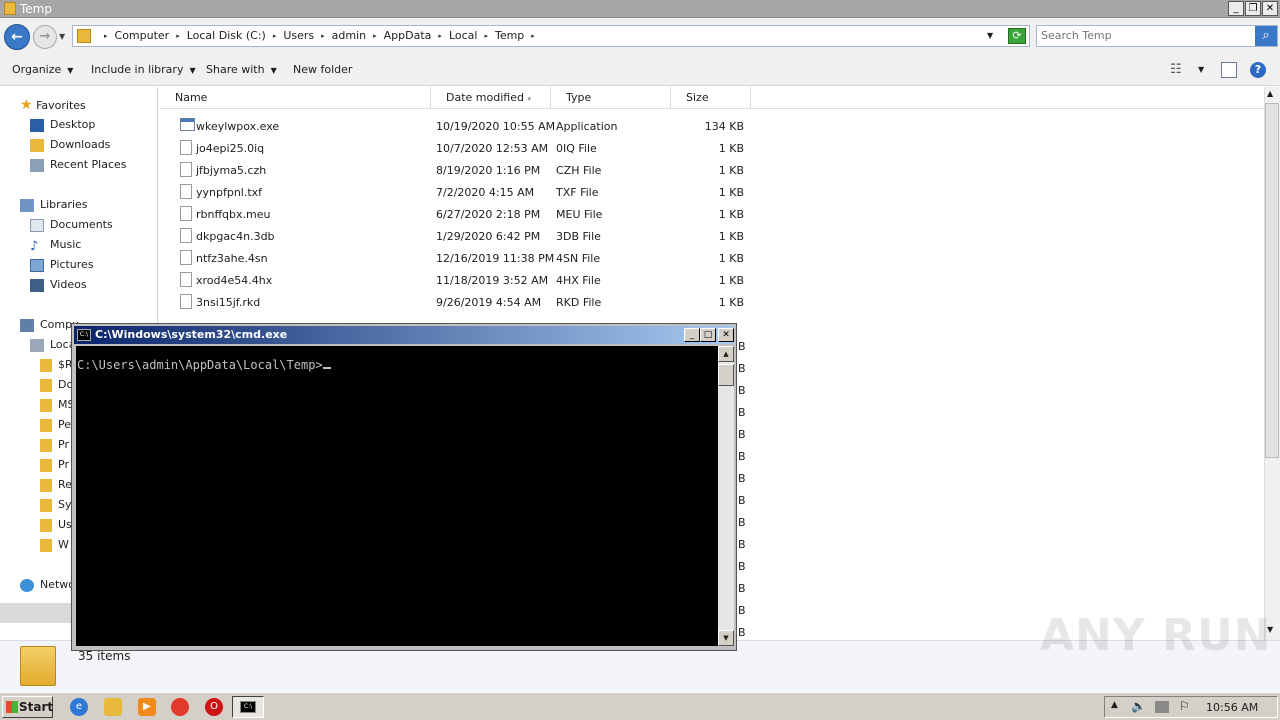 This screenshot has width=1280, height=720. I want to click on nav-libraries: Libraries, so click(54, 205).